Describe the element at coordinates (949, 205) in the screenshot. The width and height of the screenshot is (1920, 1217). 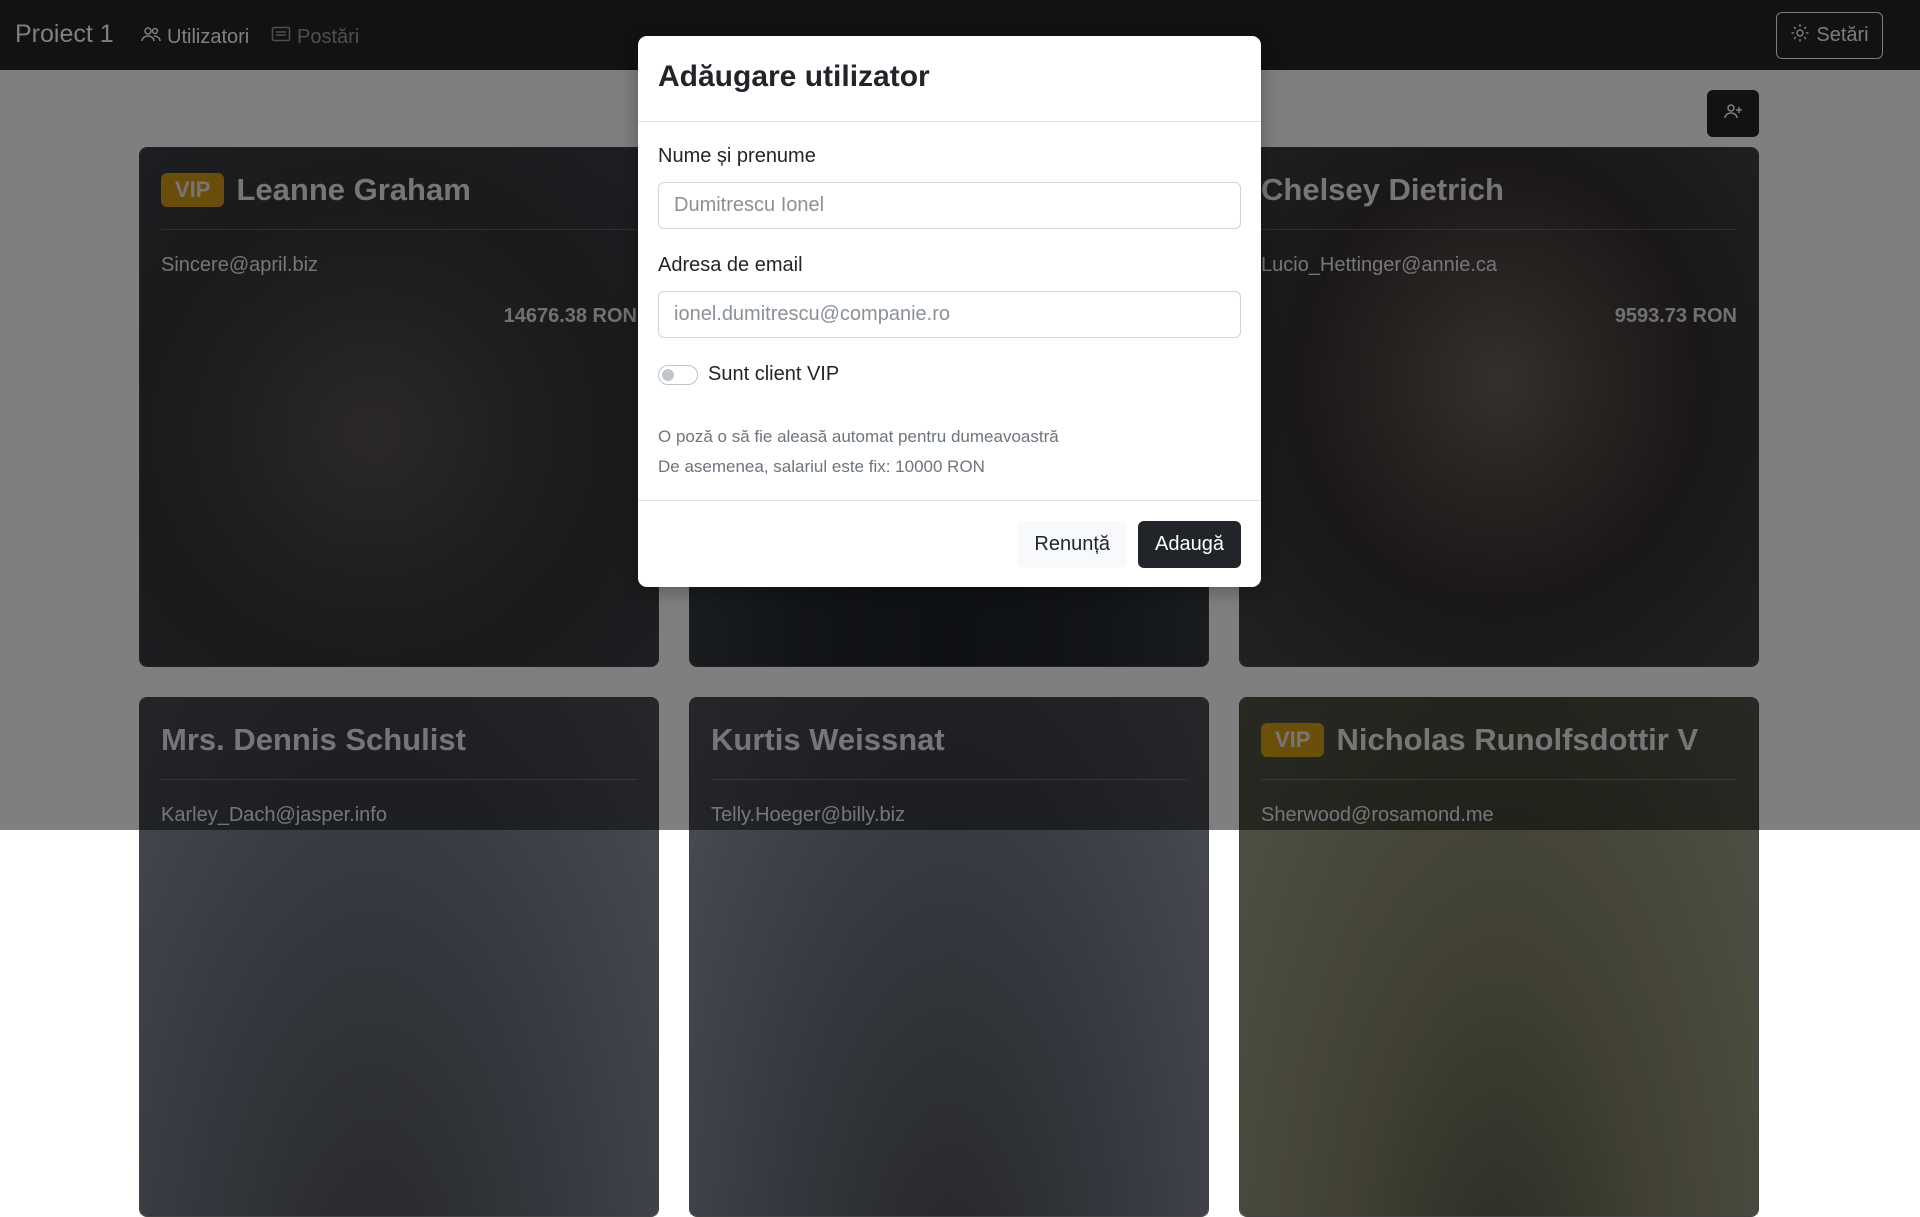
I see `name-input` at that location.